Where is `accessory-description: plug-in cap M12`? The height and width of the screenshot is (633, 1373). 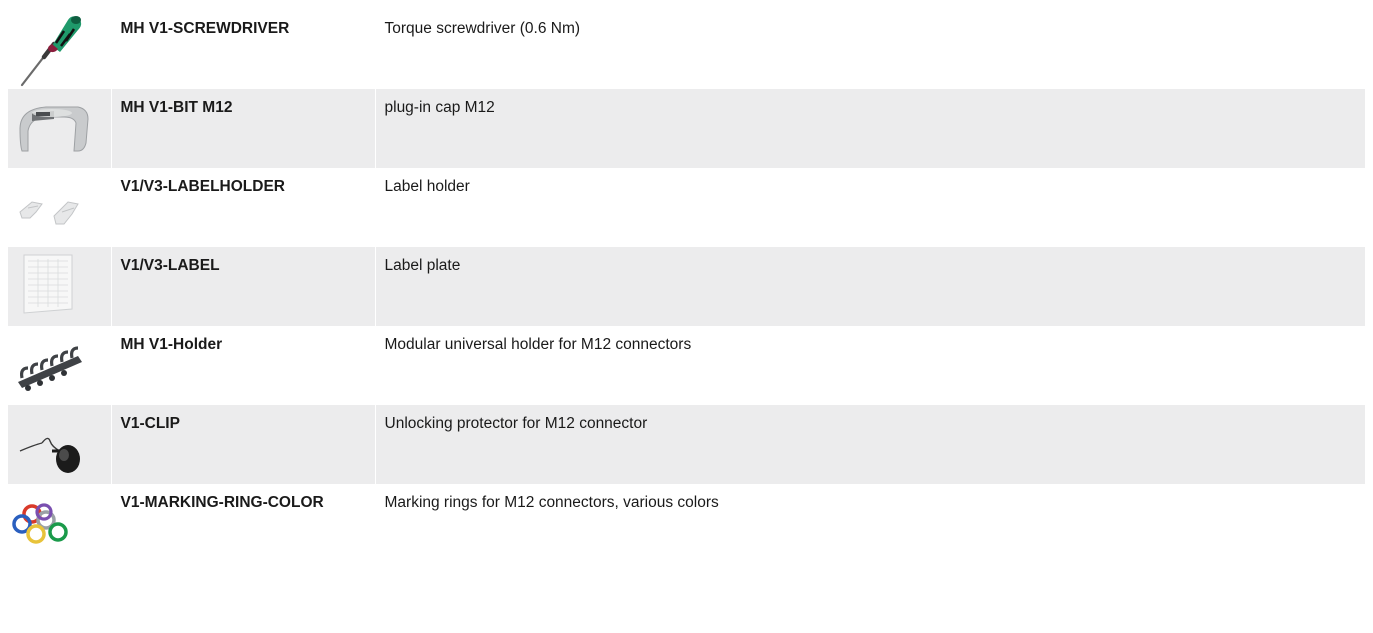
accessory-description: plug-in cap M12 is located at coordinates (439, 107).